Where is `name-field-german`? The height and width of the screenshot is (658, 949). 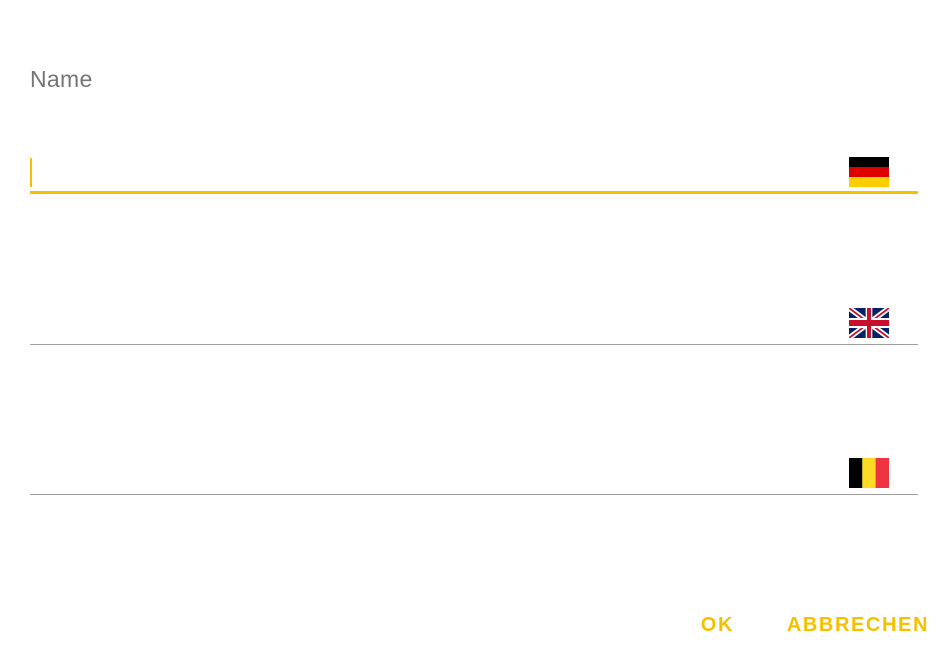 name-field-german is located at coordinates (474, 172).